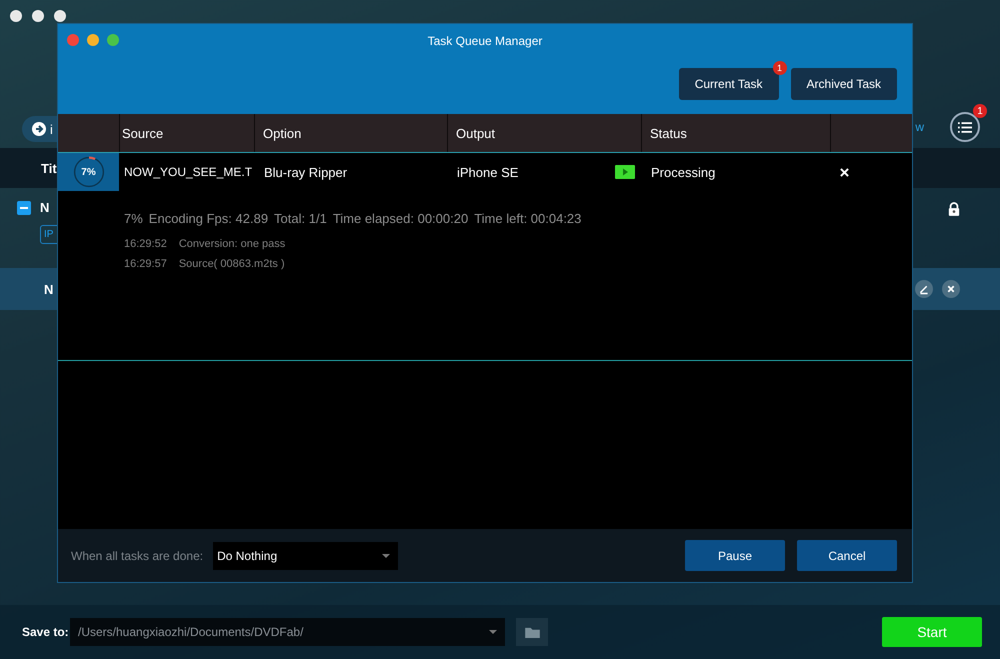 This screenshot has height=659, width=1000. What do you see at coordinates (844, 172) in the screenshot?
I see `remove-icon` at bounding box center [844, 172].